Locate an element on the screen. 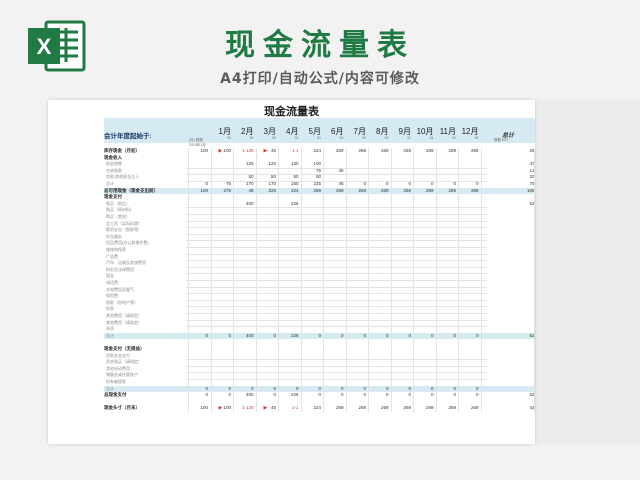 Image resolution: width=640 pixels, height=480 pixels. row-label: 现金支付 is located at coordinates (144, 197).